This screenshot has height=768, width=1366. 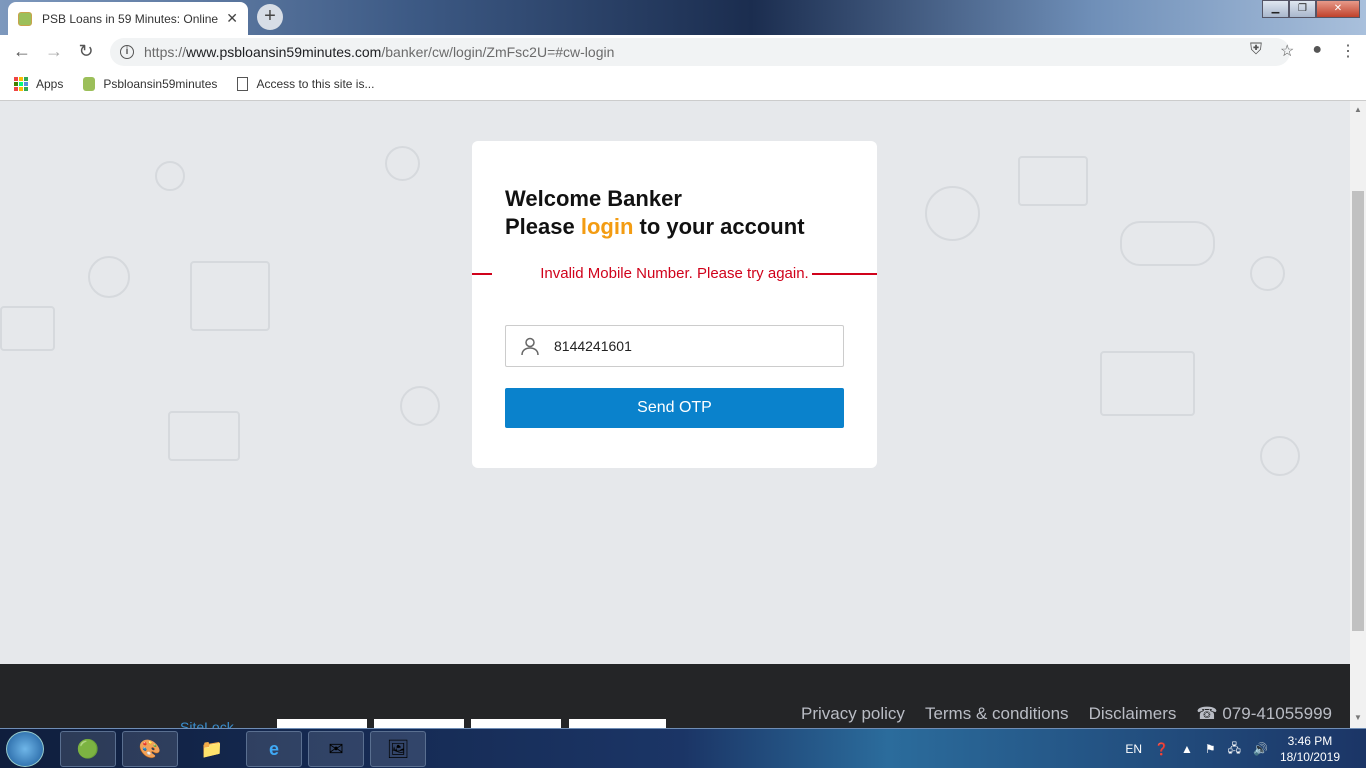 What do you see at coordinates (1133, 714) in the screenshot?
I see `disclaimers-link: Disclaimers` at bounding box center [1133, 714].